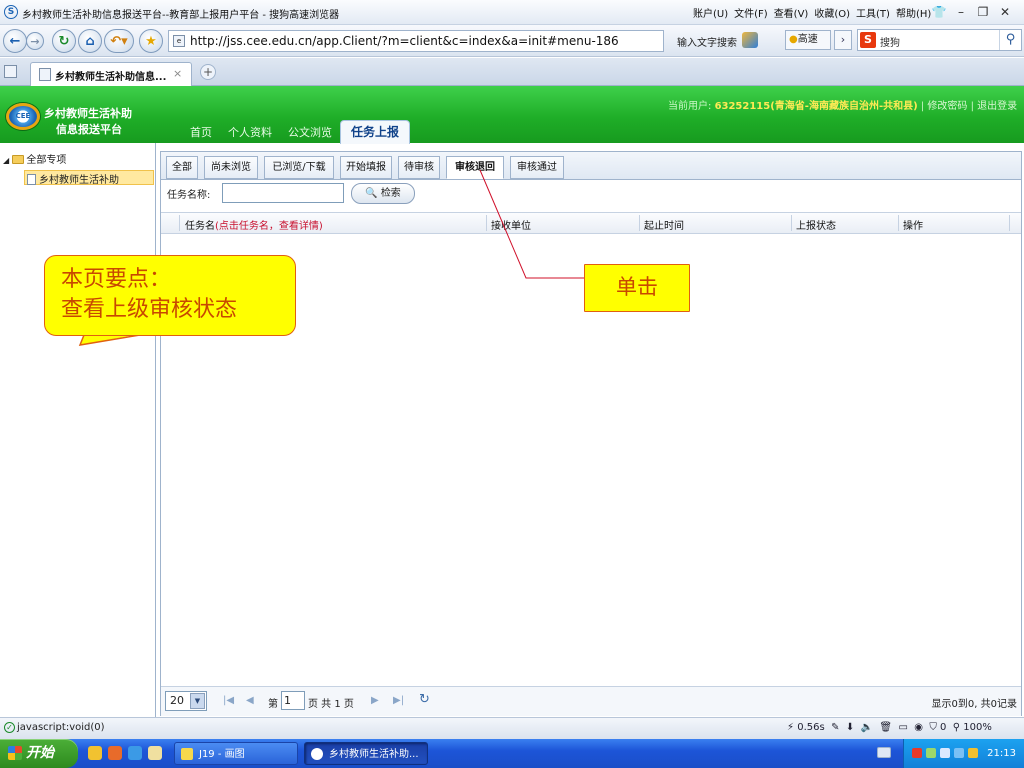 The height and width of the screenshot is (768, 1024). Describe the element at coordinates (512, 72) in the screenshot. I see `tab-strip: 乡村教师生活补助信息... × +` at that location.